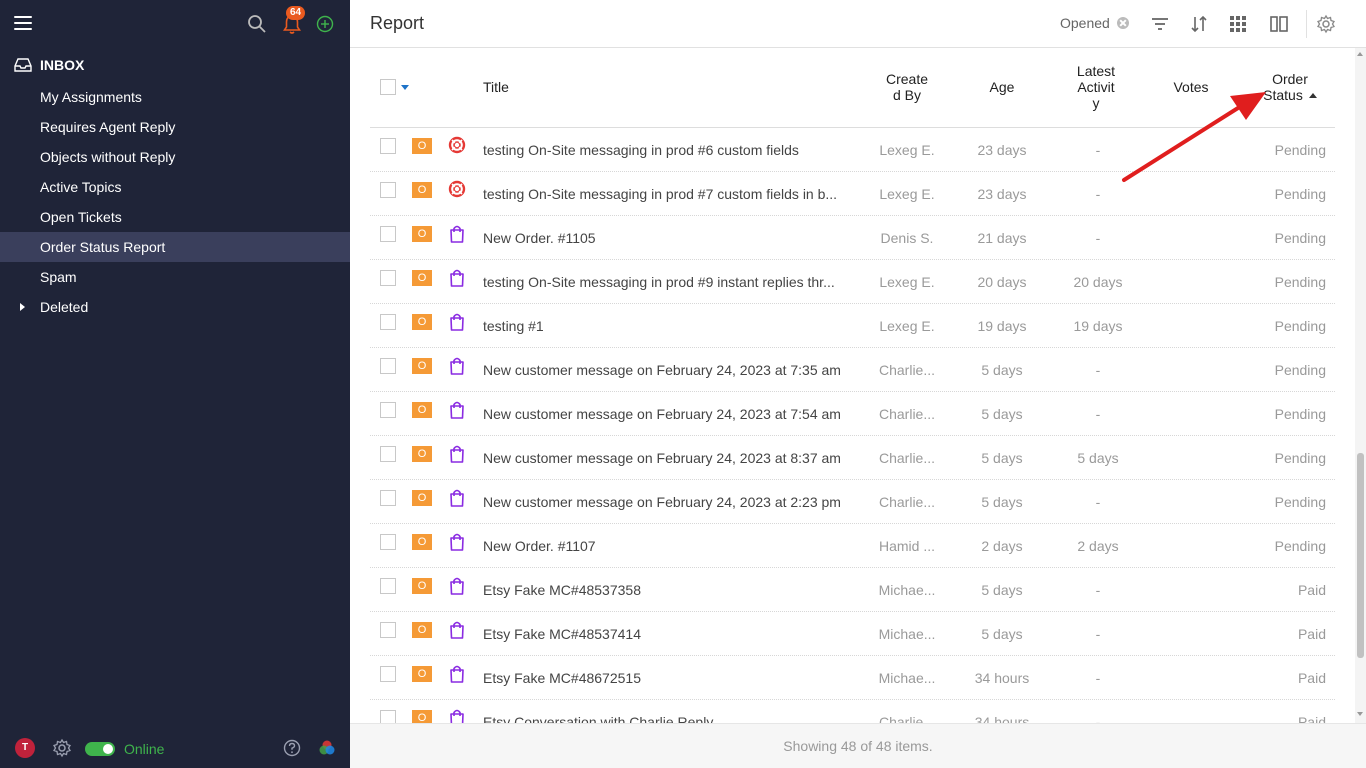  I want to click on row-title: Etsy Fake MC#48672515, so click(663, 678).